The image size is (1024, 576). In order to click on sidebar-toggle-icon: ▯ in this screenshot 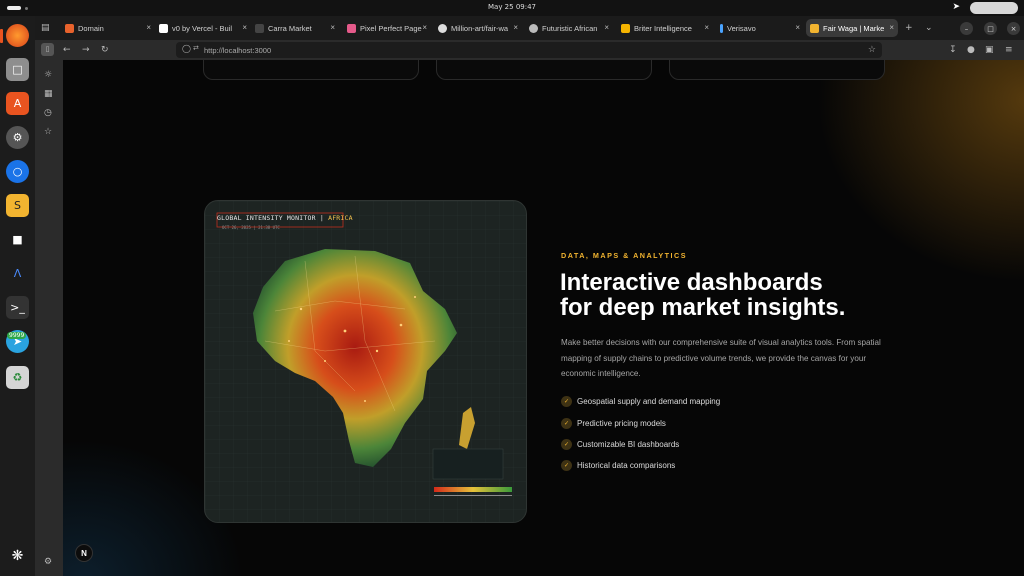, I will do `click(47, 49)`.